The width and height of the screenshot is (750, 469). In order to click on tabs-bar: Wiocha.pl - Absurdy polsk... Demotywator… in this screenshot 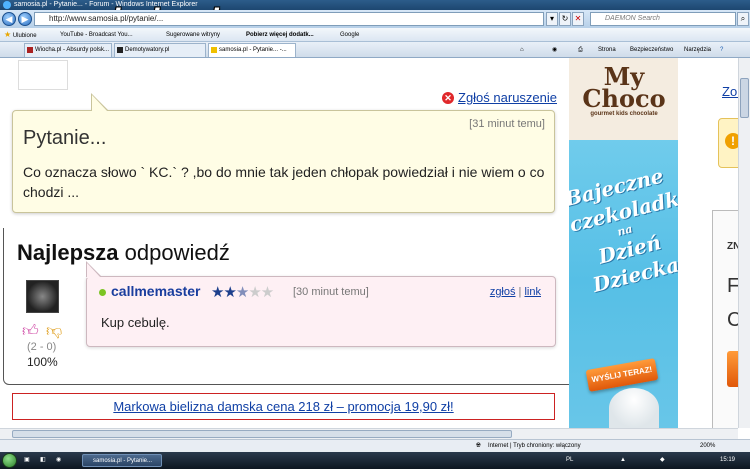, I will do `click(375, 50)`.